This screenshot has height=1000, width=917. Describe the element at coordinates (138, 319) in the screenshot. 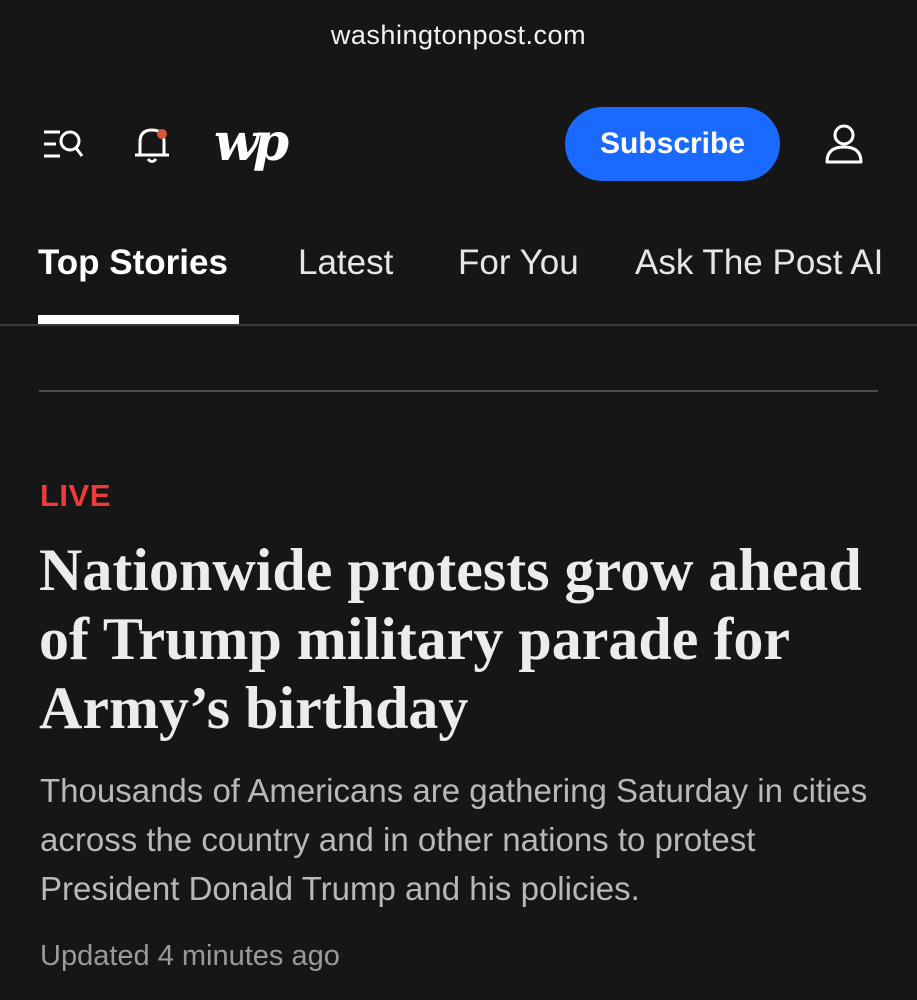

I see `active-tab-indicator` at that location.